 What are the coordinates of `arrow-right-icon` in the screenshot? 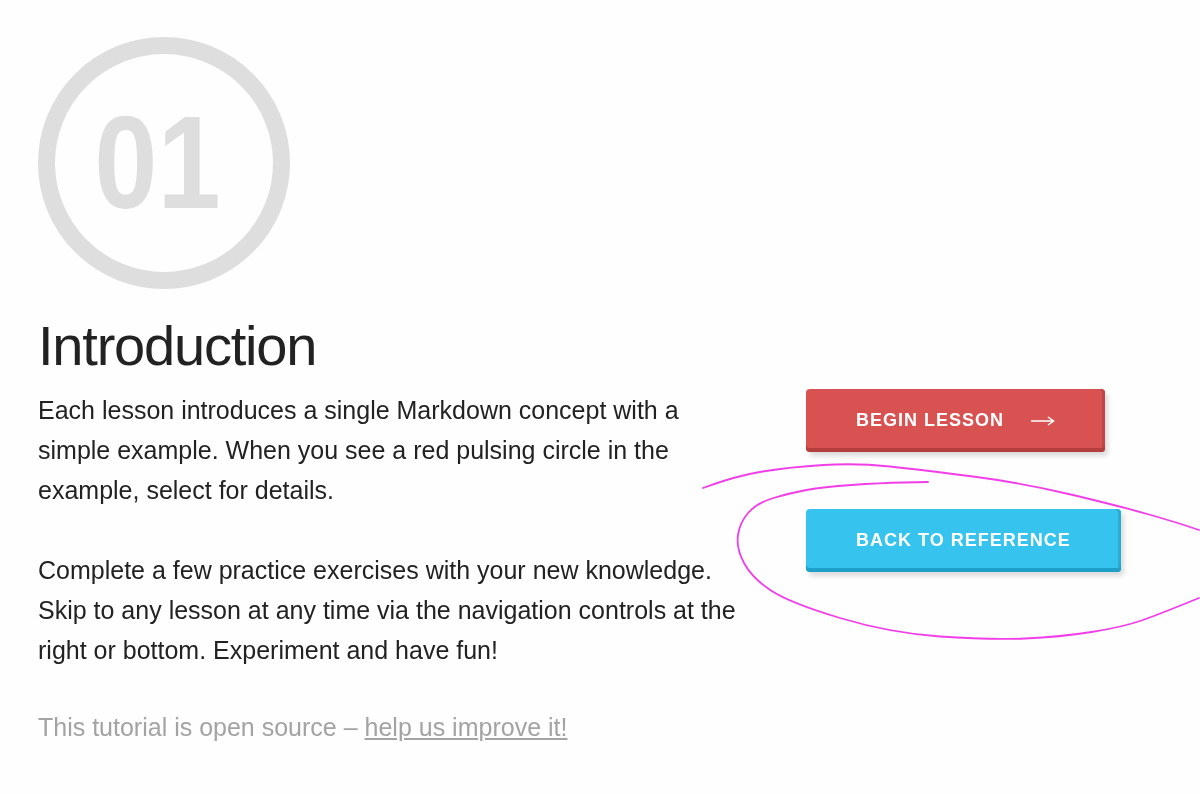 It's located at (1043, 420).